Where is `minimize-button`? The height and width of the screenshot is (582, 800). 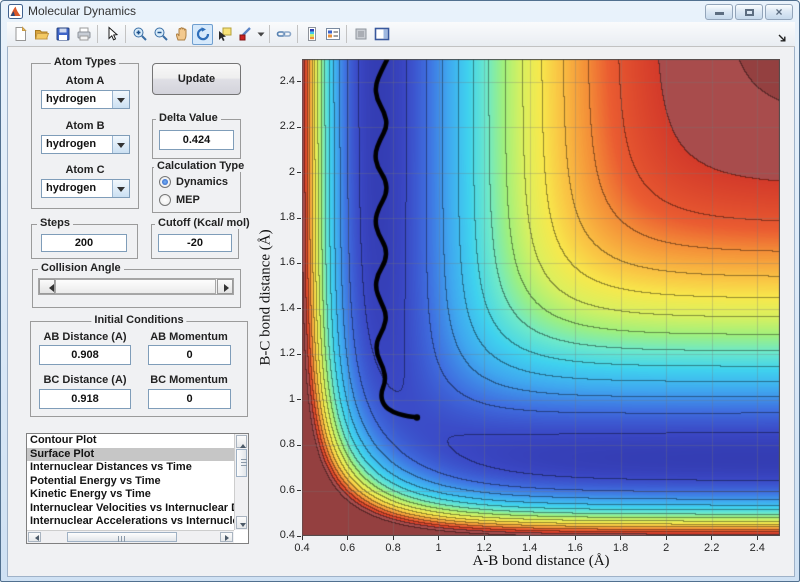
minimize-button is located at coordinates (719, 12).